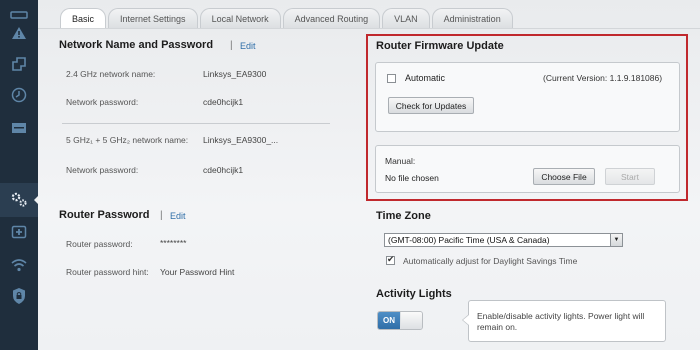 This screenshot has width=700, height=350. Describe the element at coordinates (425, 78) in the screenshot. I see `automatic-label: Automatic` at that location.